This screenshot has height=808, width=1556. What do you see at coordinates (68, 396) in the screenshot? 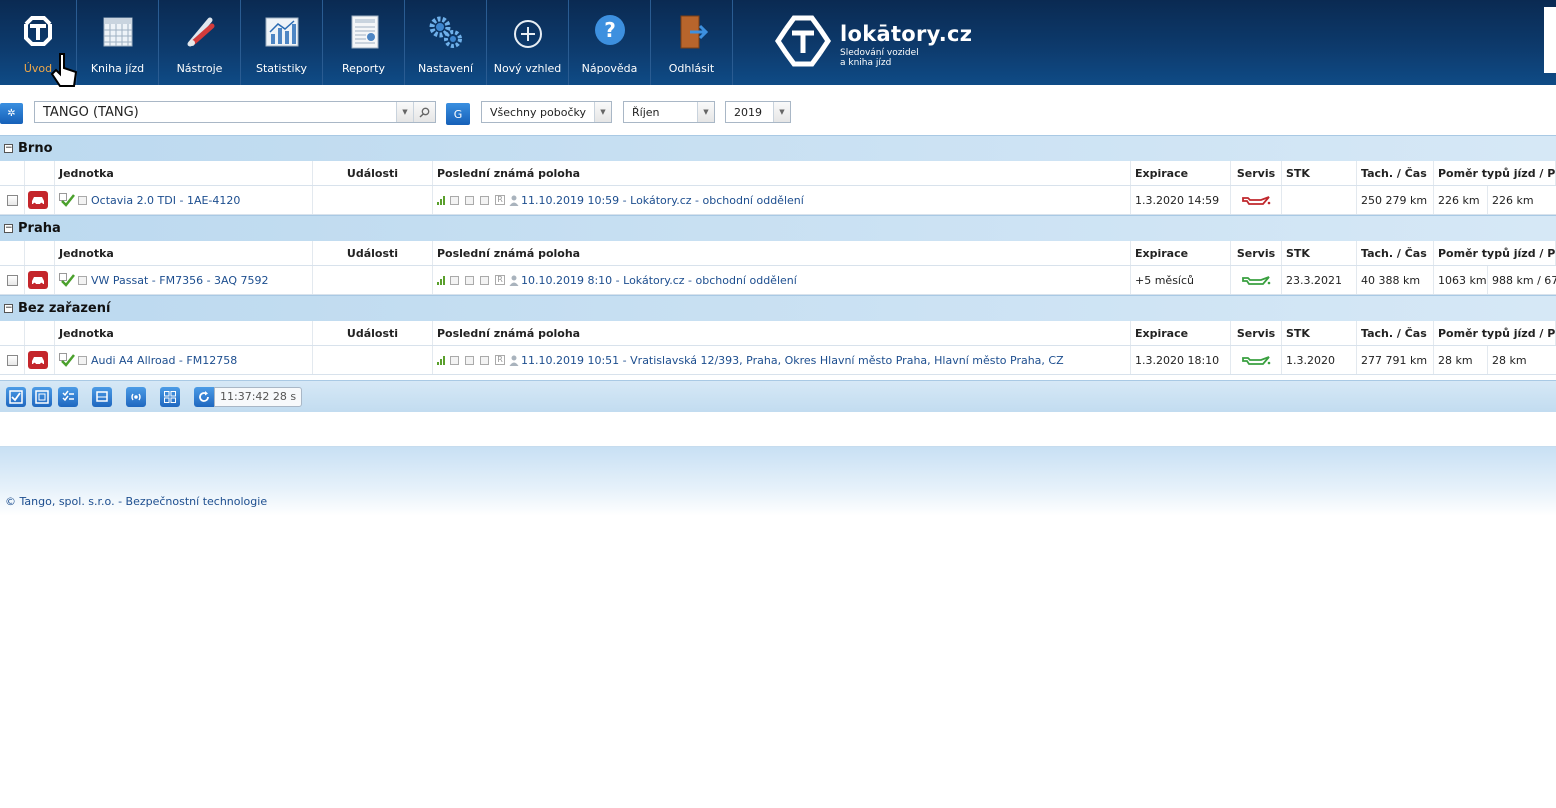
I see `list-view-button` at bounding box center [68, 396].